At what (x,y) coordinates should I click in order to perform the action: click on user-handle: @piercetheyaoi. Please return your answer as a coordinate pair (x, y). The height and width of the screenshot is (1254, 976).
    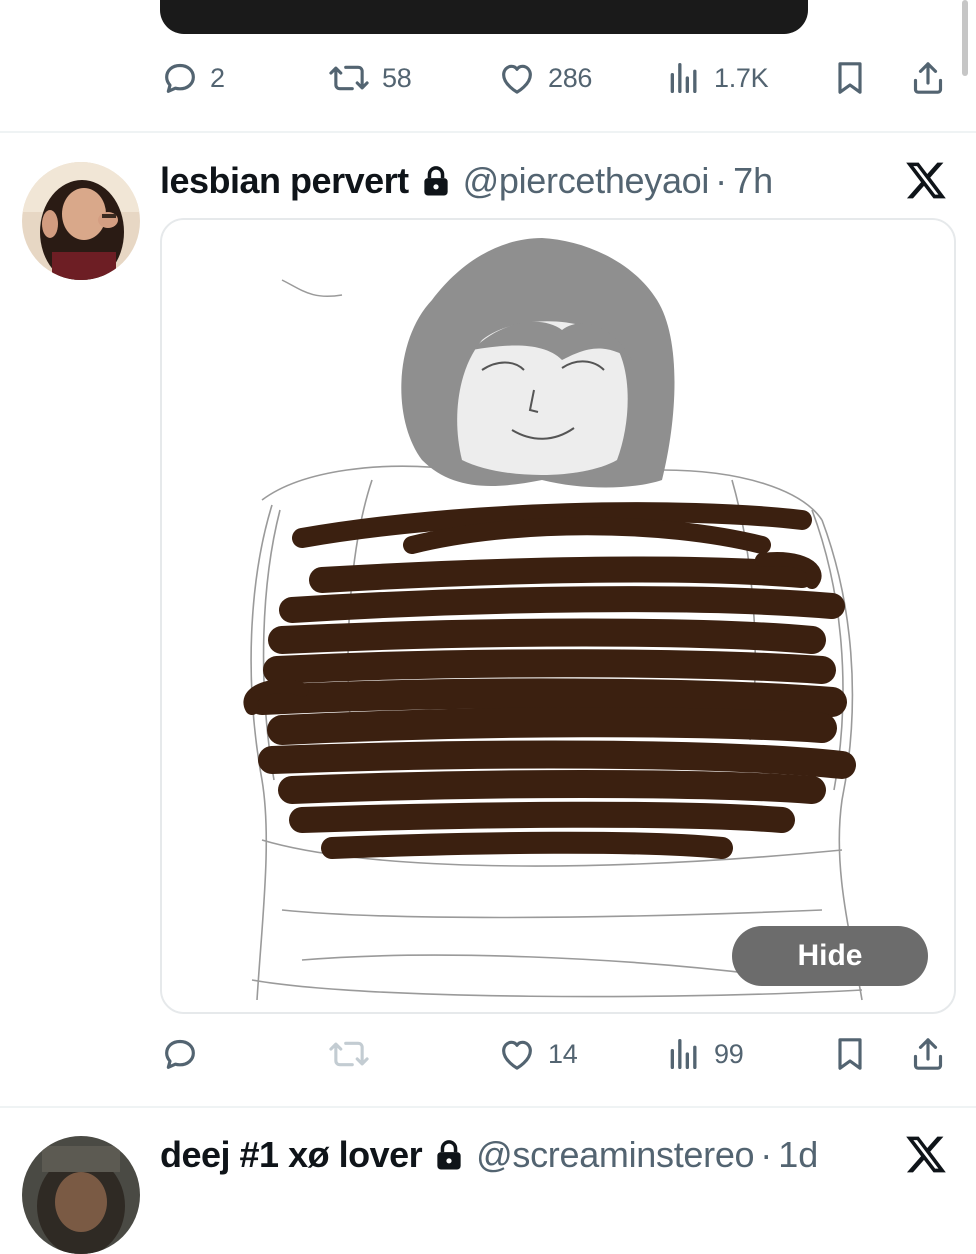
    Looking at the image, I should click on (586, 181).